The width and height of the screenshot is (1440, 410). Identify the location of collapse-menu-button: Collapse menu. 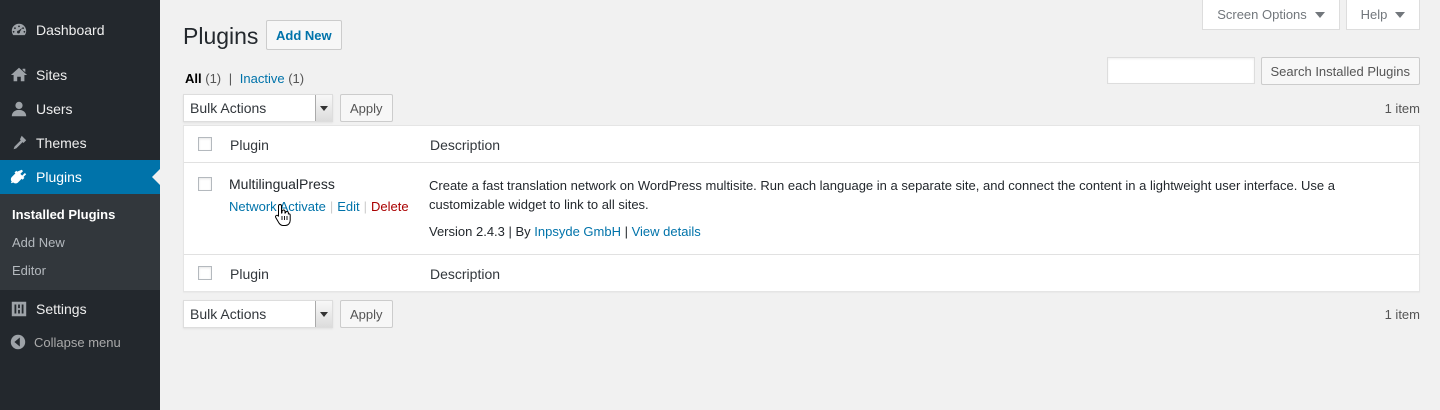
(80, 342).